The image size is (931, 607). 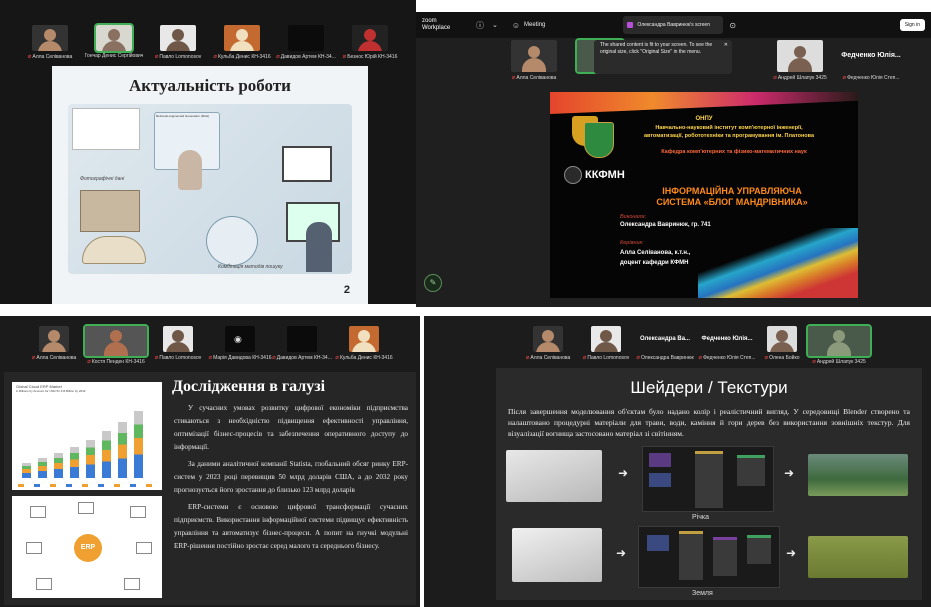 I want to click on participant-name: Кульба Денис КН-3416, so click(x=244, y=56).